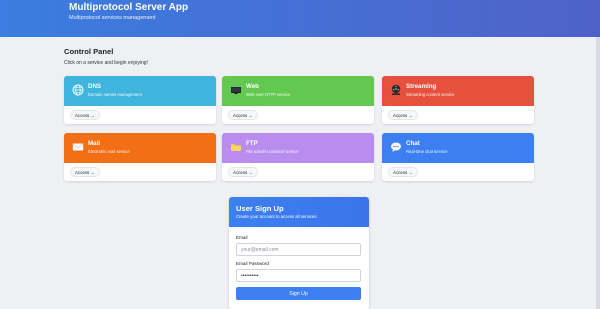 The image size is (600, 309). Describe the element at coordinates (396, 89) in the screenshot. I see `film-reel-icon` at that location.